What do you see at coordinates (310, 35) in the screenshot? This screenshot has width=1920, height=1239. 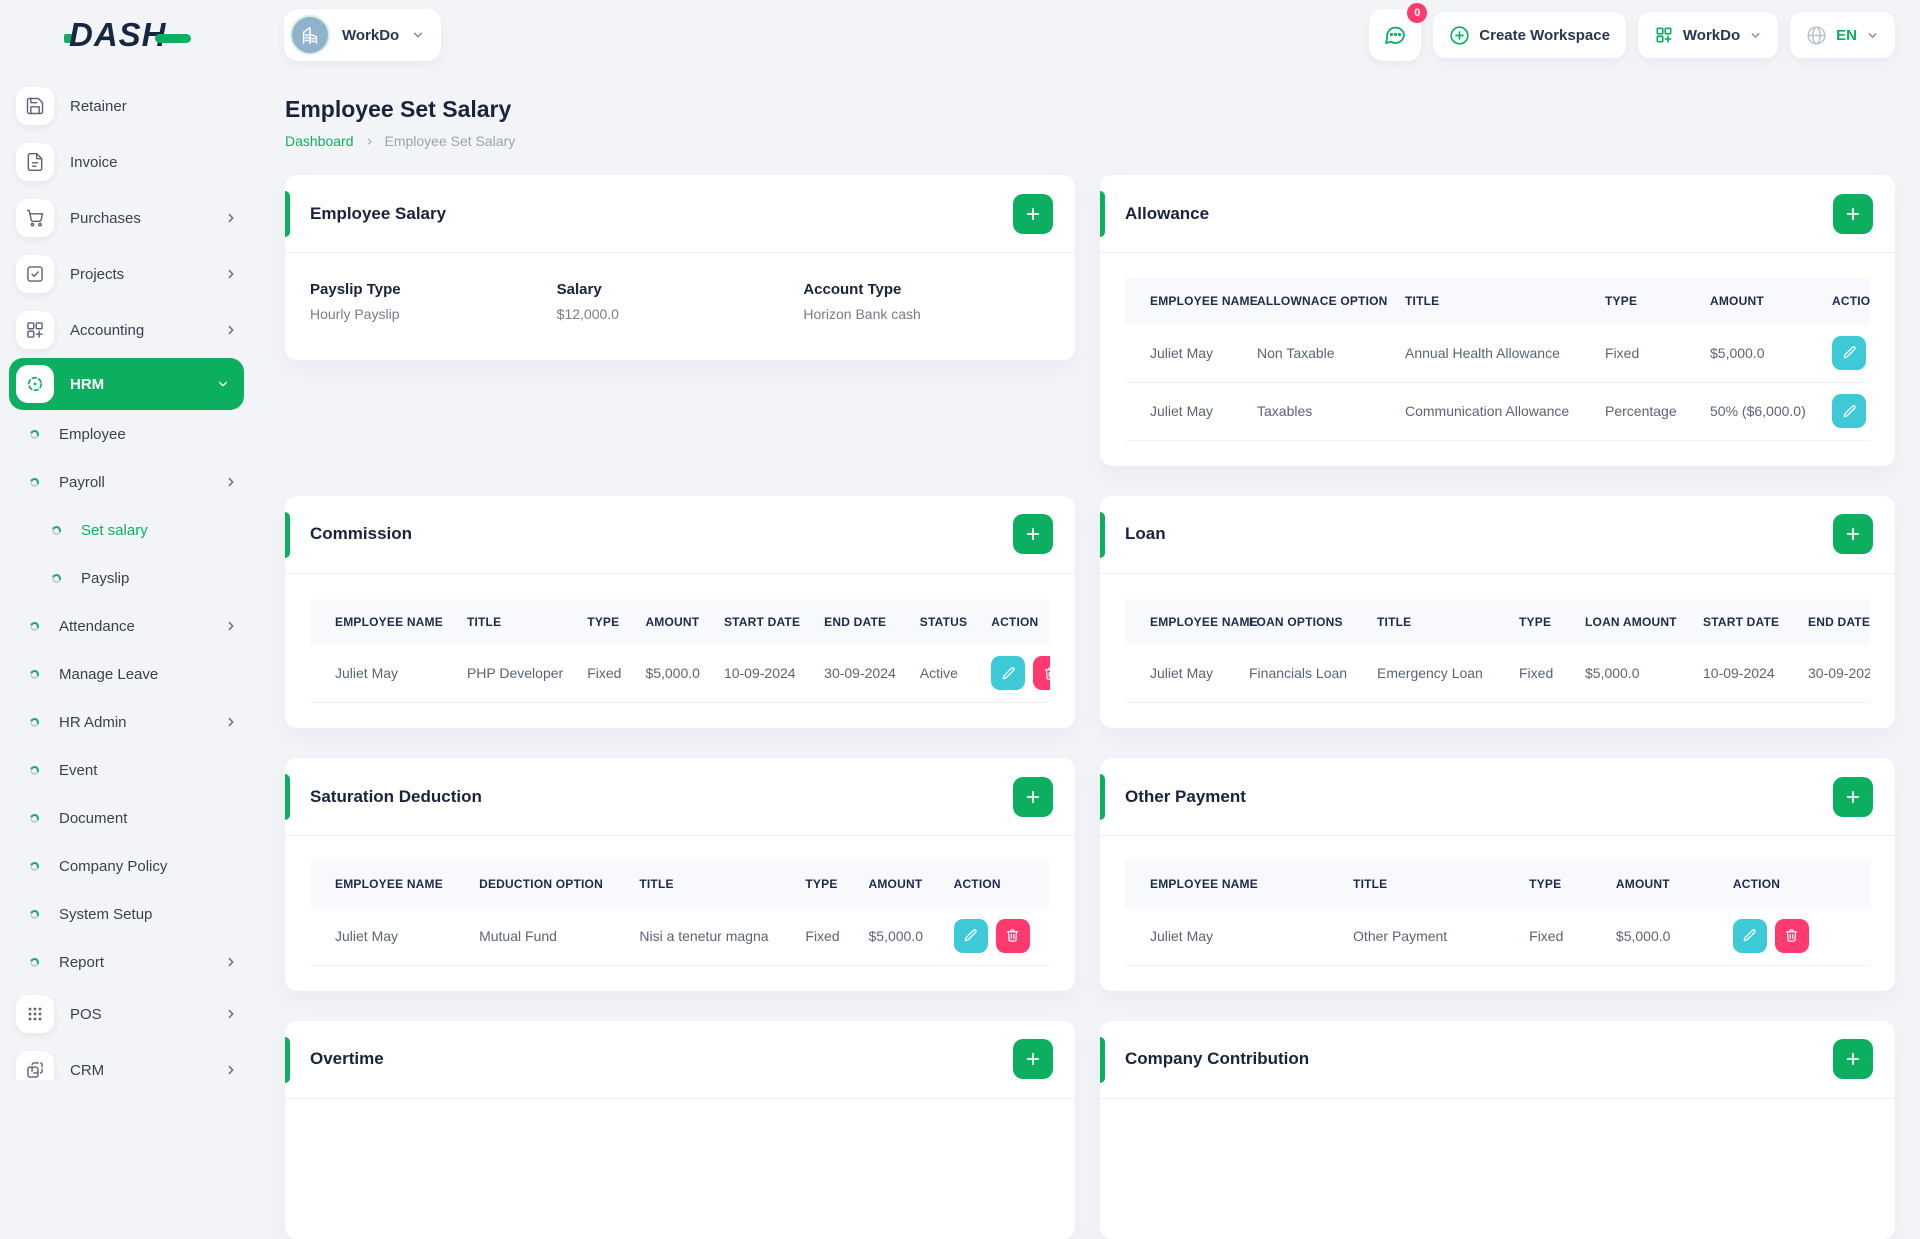 I see `building-icon` at bounding box center [310, 35].